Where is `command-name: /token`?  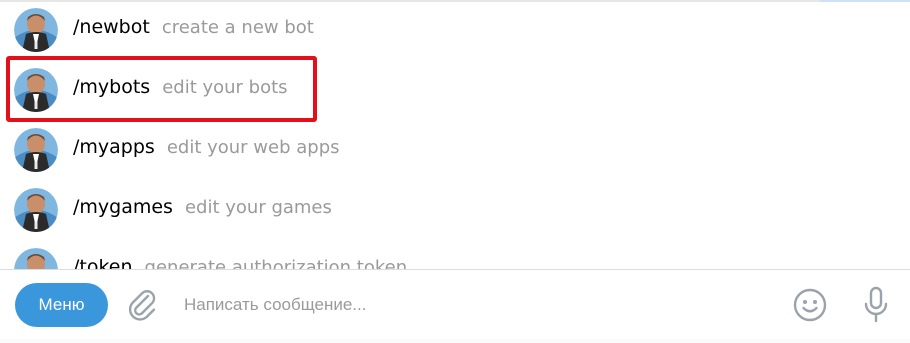
command-name: /token is located at coordinates (103, 263).